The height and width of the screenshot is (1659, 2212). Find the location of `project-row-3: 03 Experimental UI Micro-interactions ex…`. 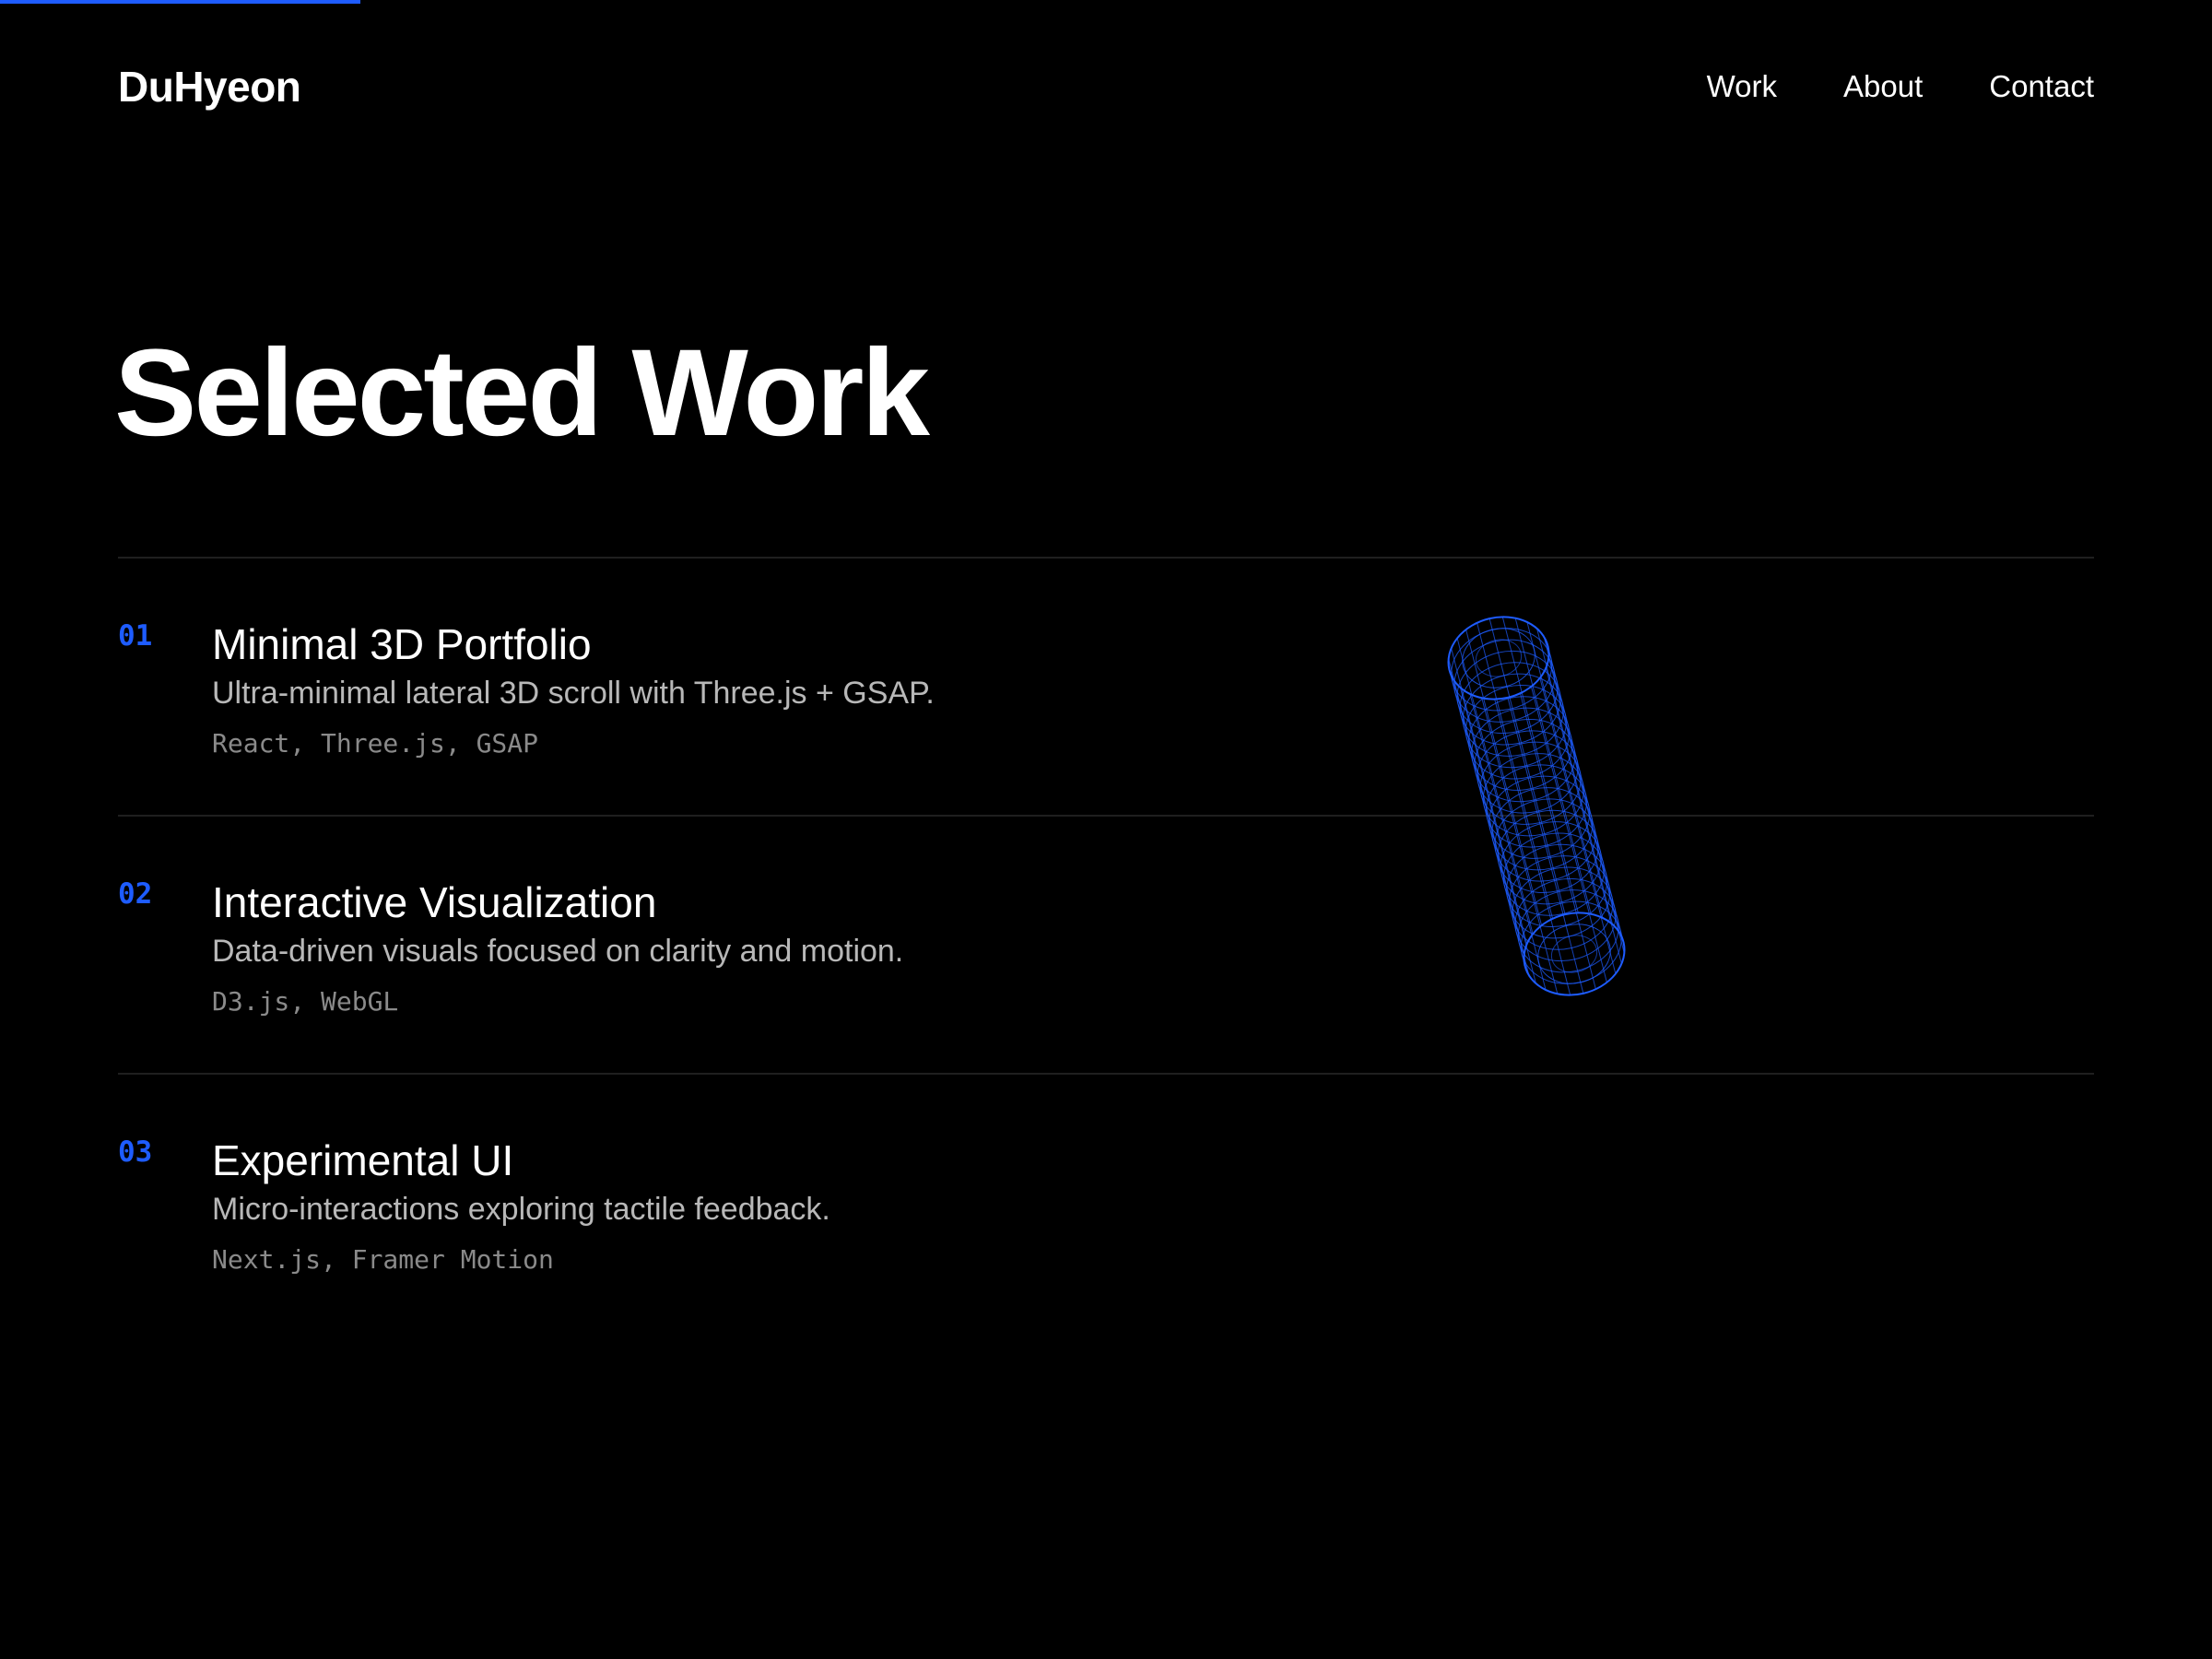

project-row-3: 03 Experimental UI Micro-interactions ex… is located at coordinates (1106, 1202).